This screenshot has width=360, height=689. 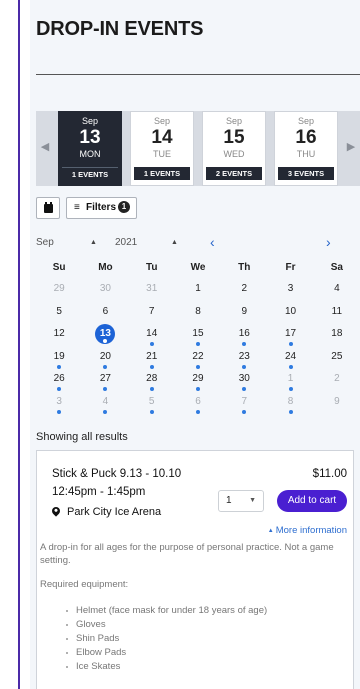 I want to click on calendar-day: 20, so click(x=105, y=357).